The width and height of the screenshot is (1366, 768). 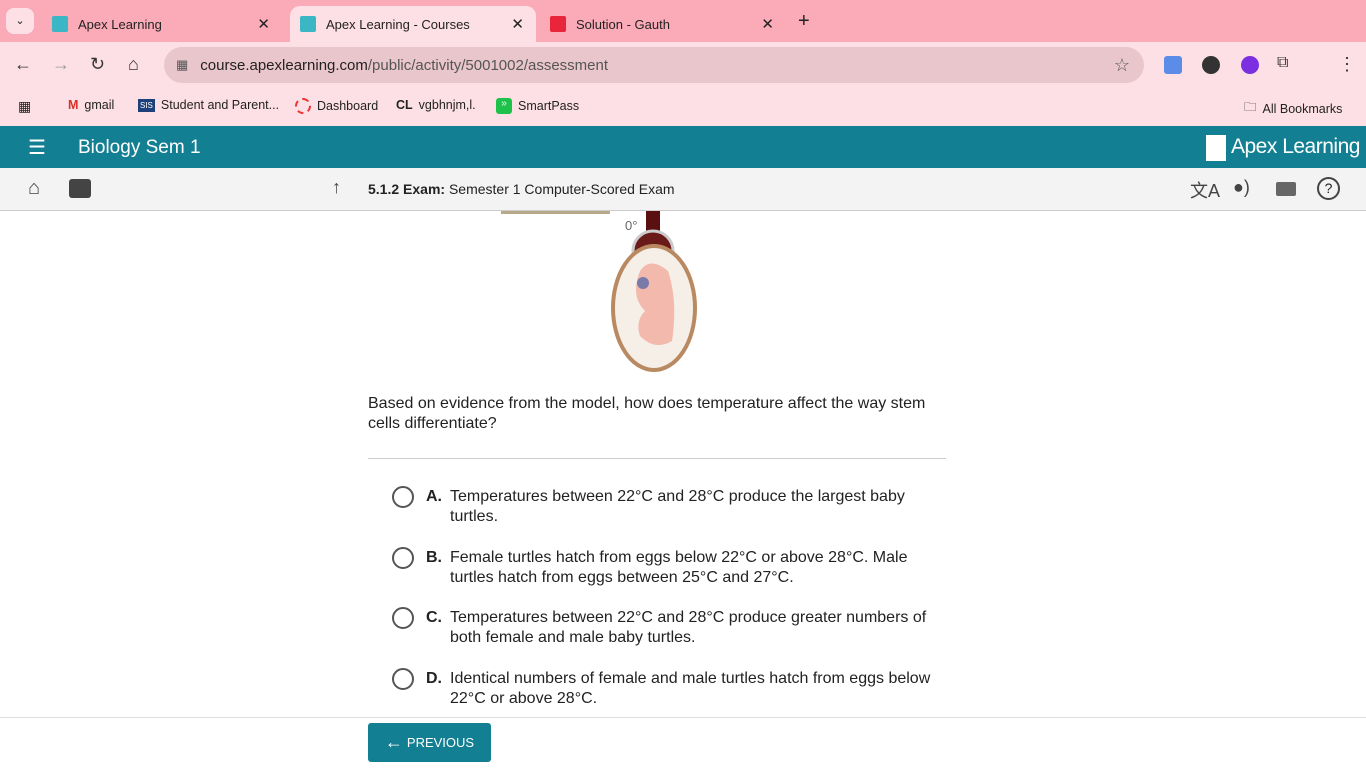 I want to click on bookmark-star-icon: ☆, so click(x=1122, y=65).